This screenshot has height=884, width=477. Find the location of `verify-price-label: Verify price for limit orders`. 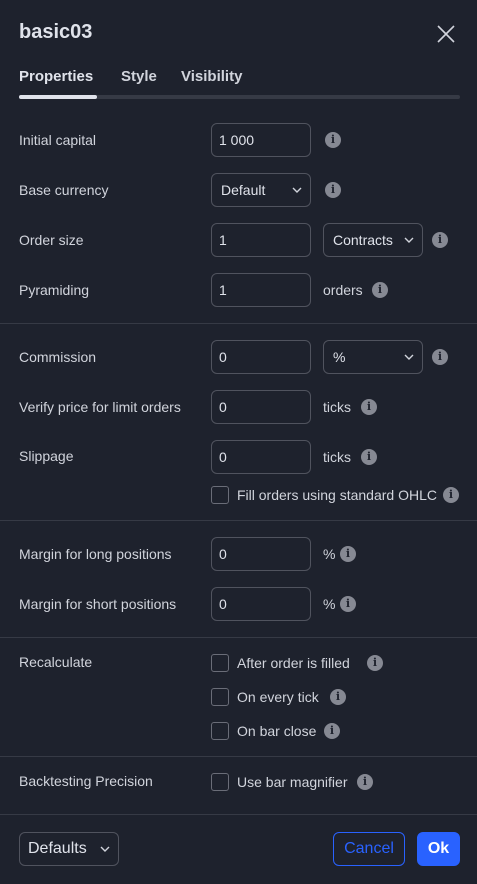

verify-price-label: Verify price for limit orders is located at coordinates (100, 407).